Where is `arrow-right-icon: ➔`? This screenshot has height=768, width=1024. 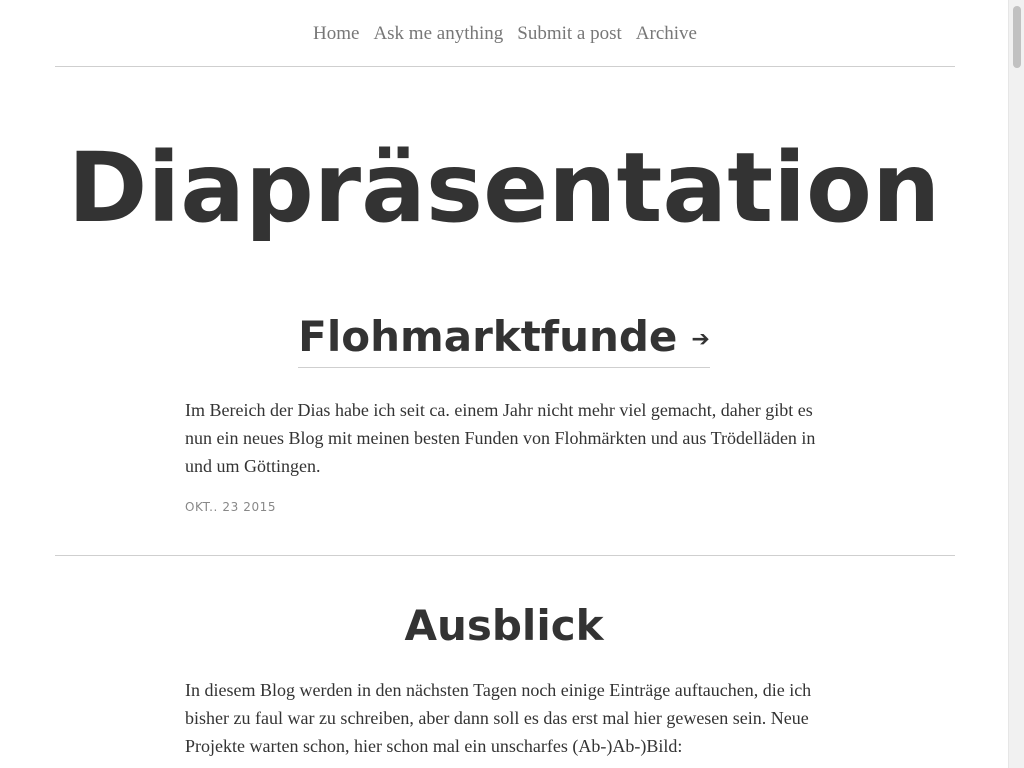
arrow-right-icon: ➔ is located at coordinates (700, 339).